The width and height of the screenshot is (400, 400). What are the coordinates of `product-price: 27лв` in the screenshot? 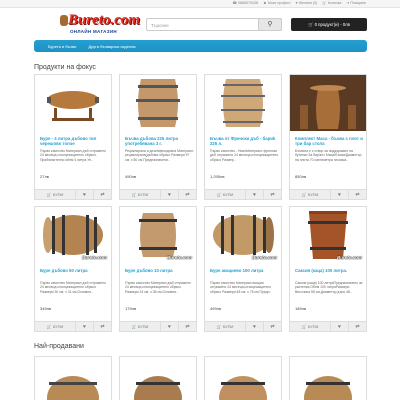 It's located at (44, 176).